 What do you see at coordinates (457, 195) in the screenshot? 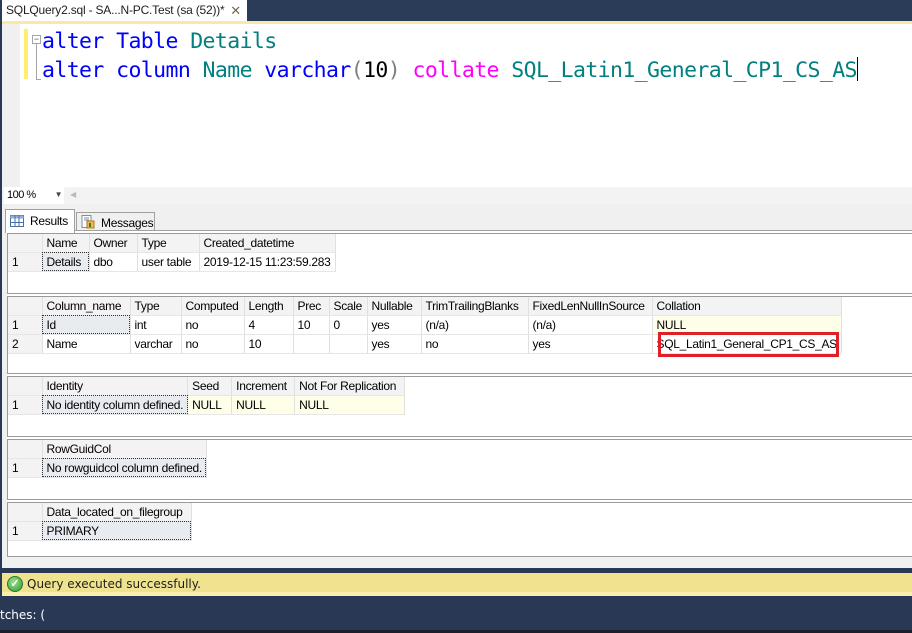
I see `zoom-bar: 100 % ▼ ◀` at bounding box center [457, 195].